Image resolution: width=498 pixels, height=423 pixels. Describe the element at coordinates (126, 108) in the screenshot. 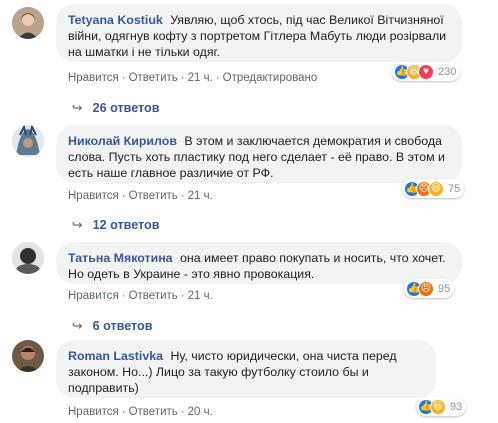

I see `replies-count: 26 ответов` at that location.